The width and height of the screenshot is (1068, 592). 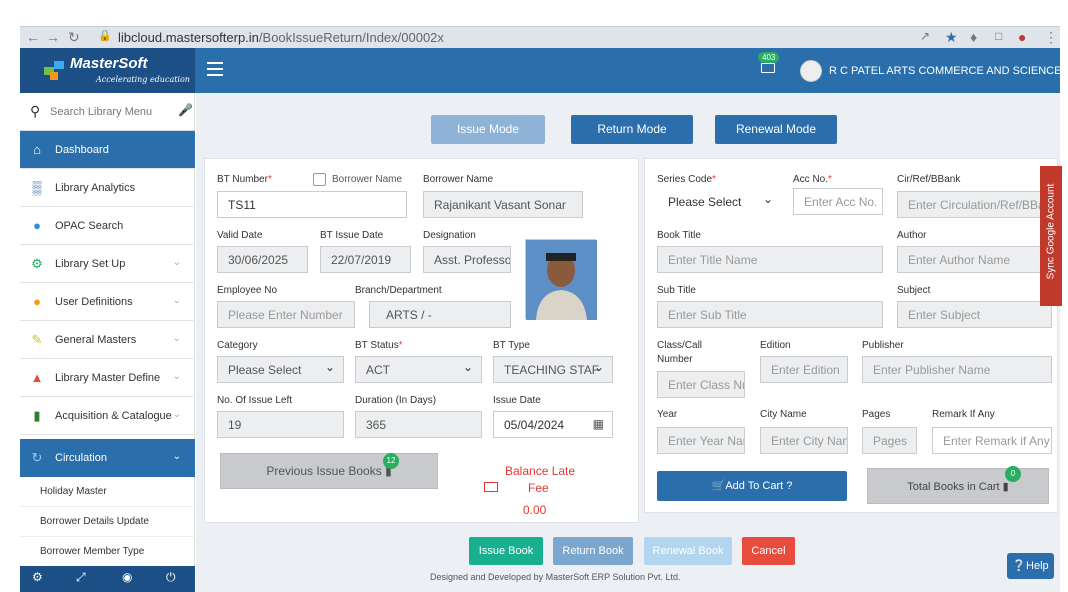 I want to click on reload-icon: ↻, so click(x=74, y=37).